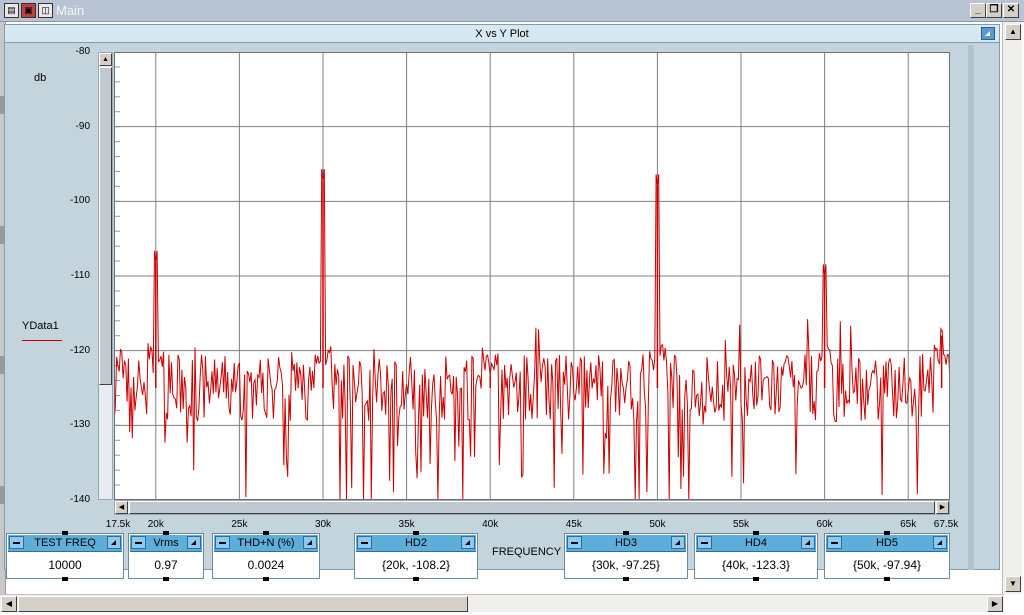 The width and height of the screenshot is (1024, 615). I want to click on plot-horizontal-scrollbar: ◀ ▶, so click(532, 507).